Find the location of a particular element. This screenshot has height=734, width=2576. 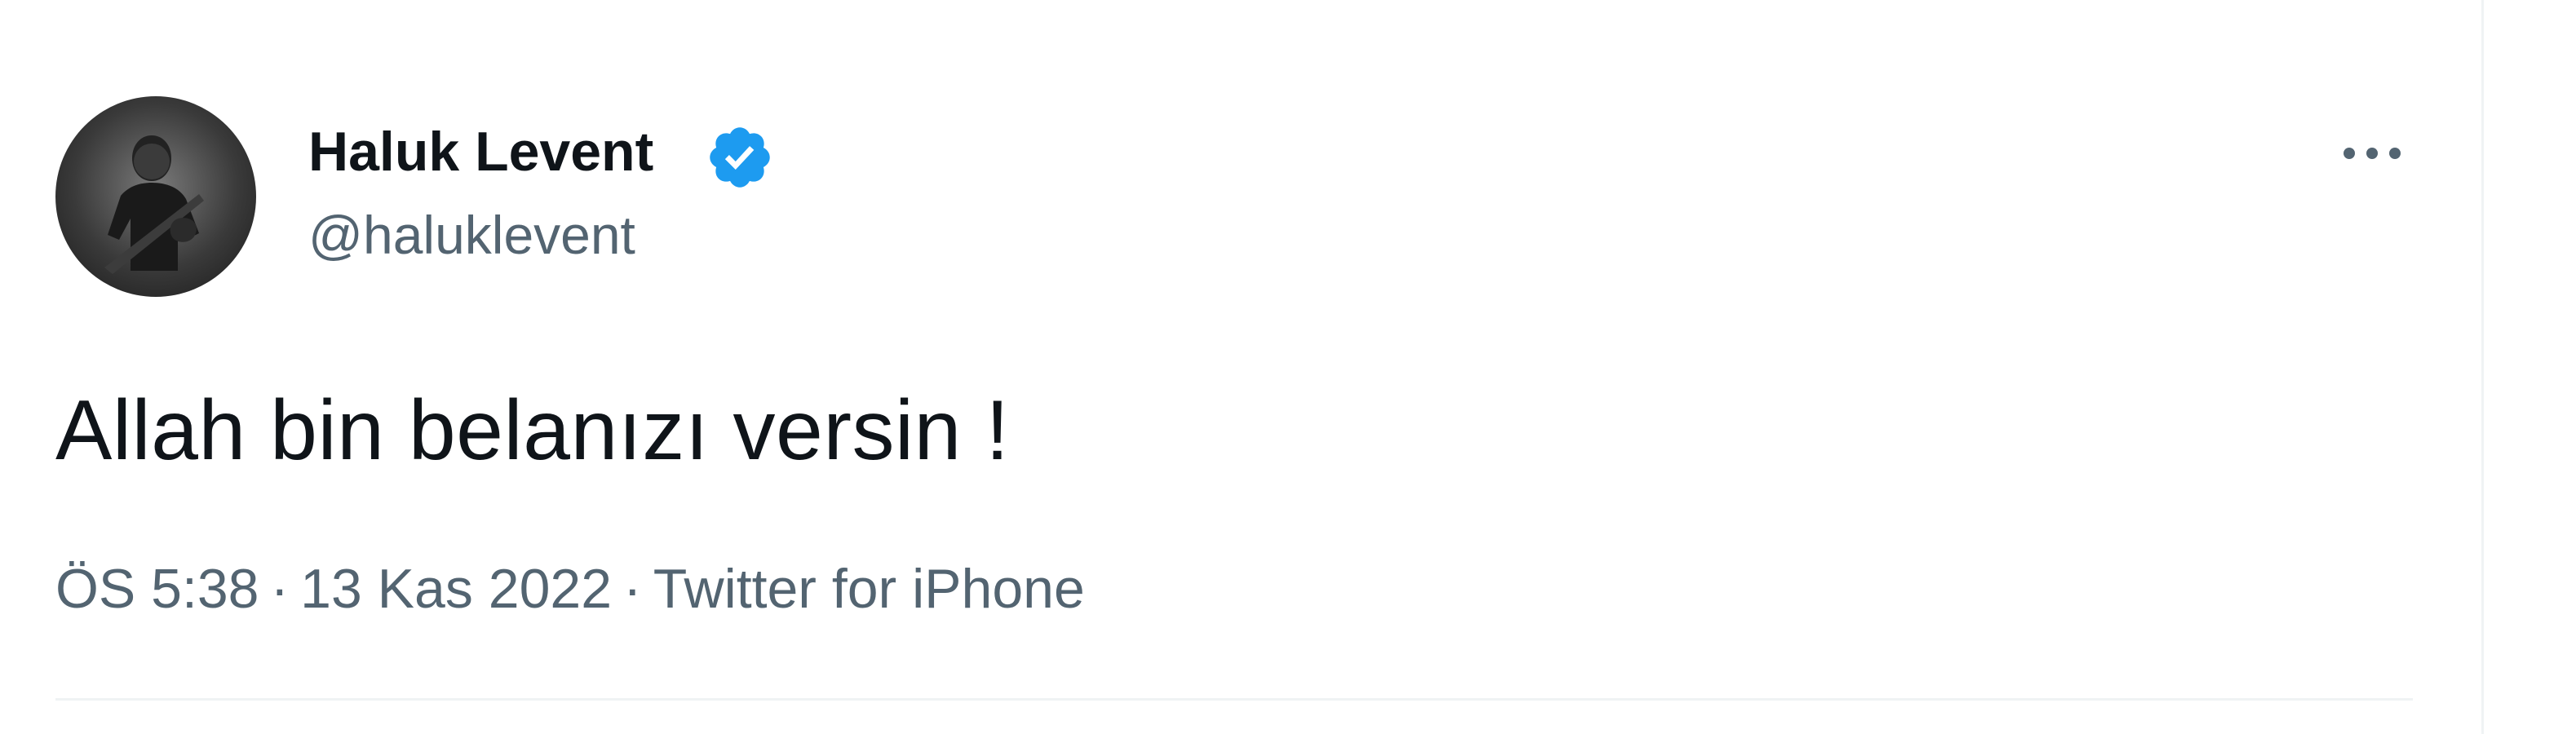

column-border is located at coordinates (2482, 367).